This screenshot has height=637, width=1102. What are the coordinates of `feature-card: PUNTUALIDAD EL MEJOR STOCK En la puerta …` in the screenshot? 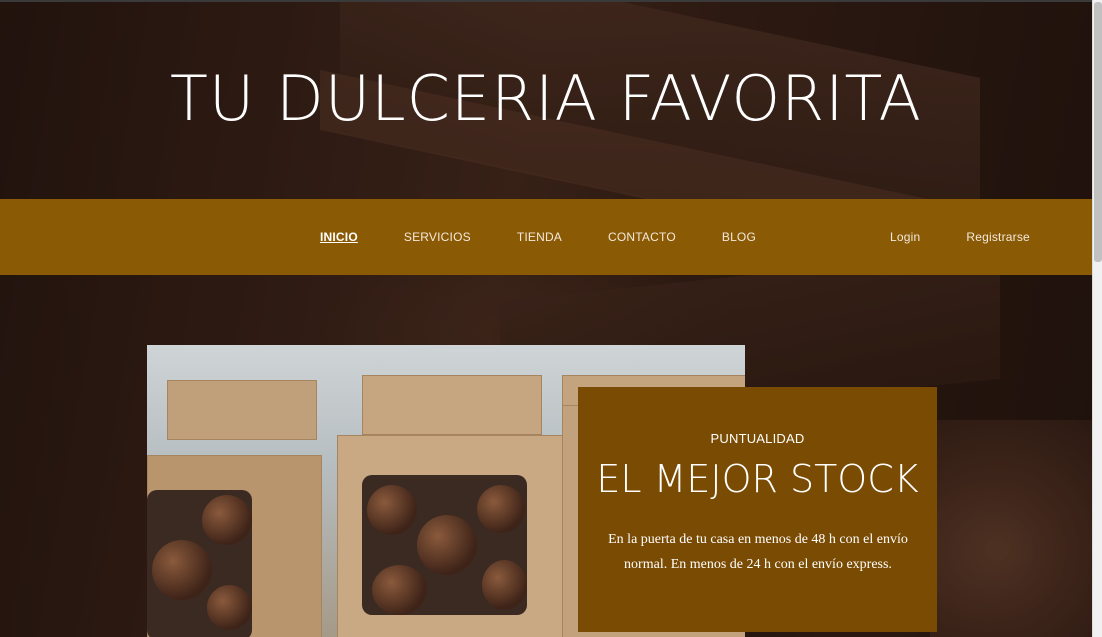 It's located at (757, 509).